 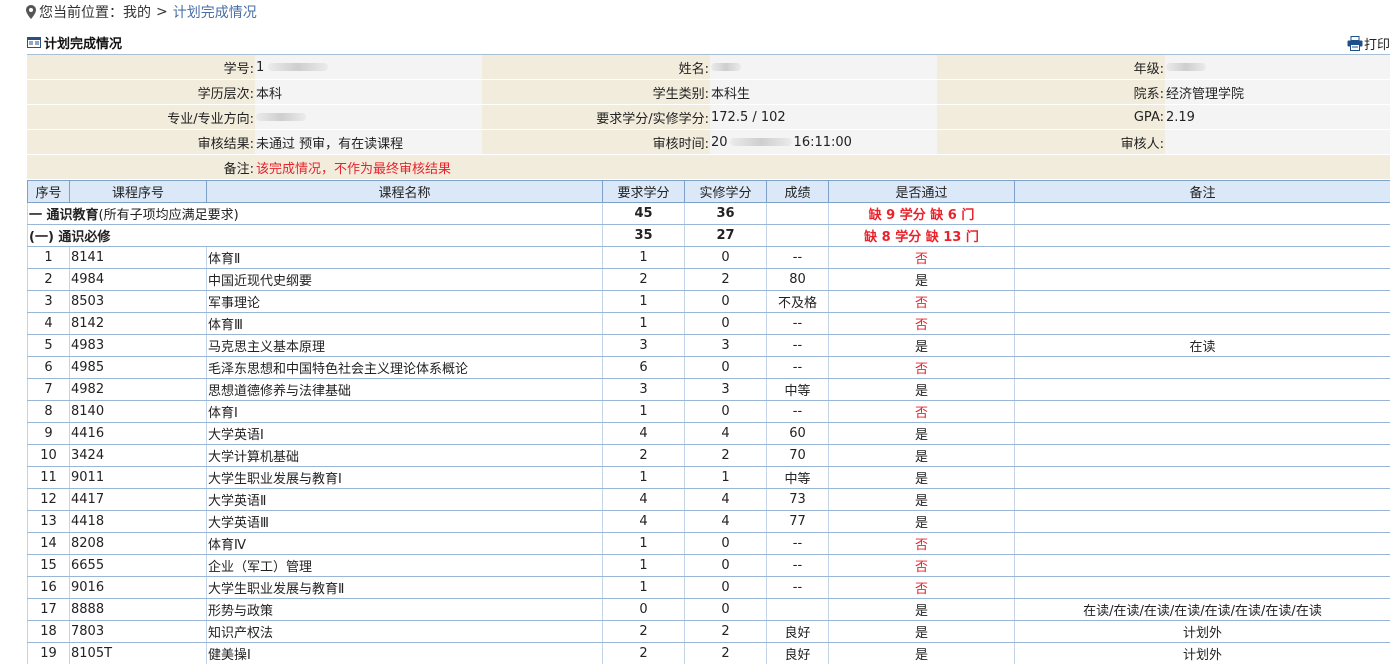 What do you see at coordinates (725, 433) in the screenshot?
I see `row-earned-credits: 4` at bounding box center [725, 433].